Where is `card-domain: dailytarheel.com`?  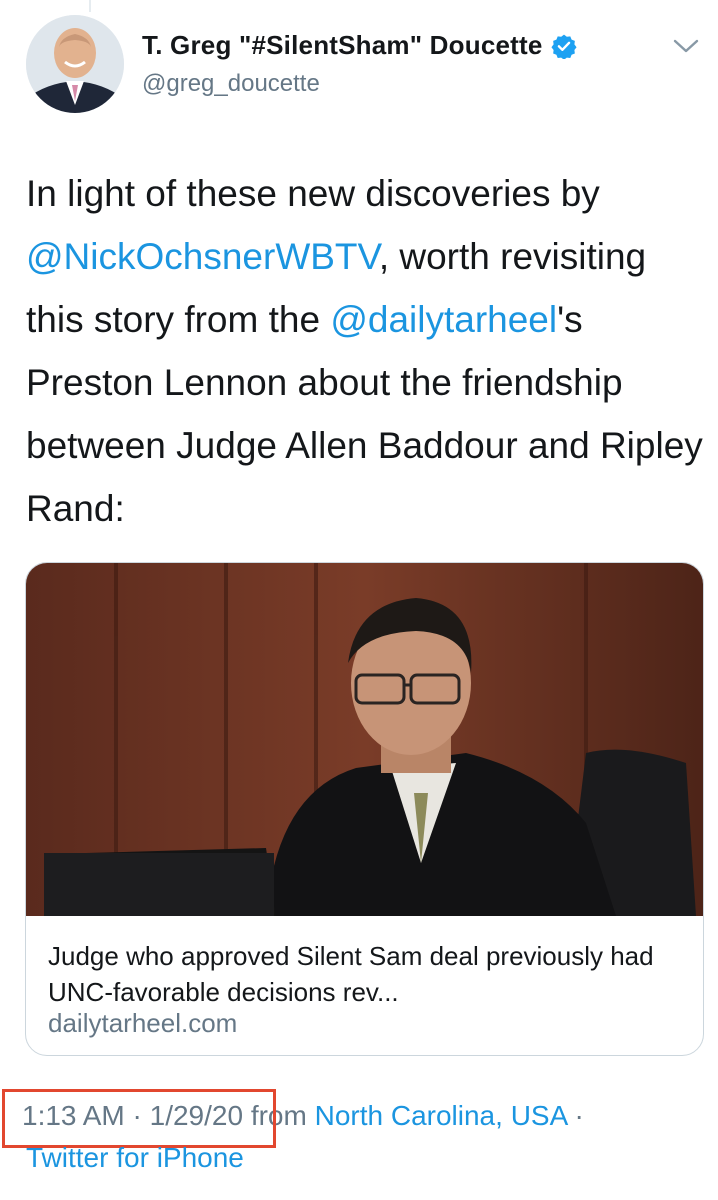 card-domain: dailytarheel.com is located at coordinates (143, 1023).